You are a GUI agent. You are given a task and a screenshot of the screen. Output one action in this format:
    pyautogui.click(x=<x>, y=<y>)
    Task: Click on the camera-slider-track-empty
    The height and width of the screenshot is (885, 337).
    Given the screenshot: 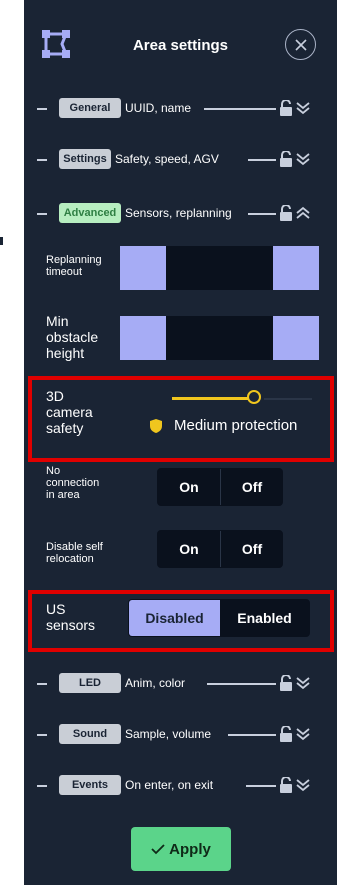 What is the action you would take?
    pyautogui.click(x=288, y=399)
    